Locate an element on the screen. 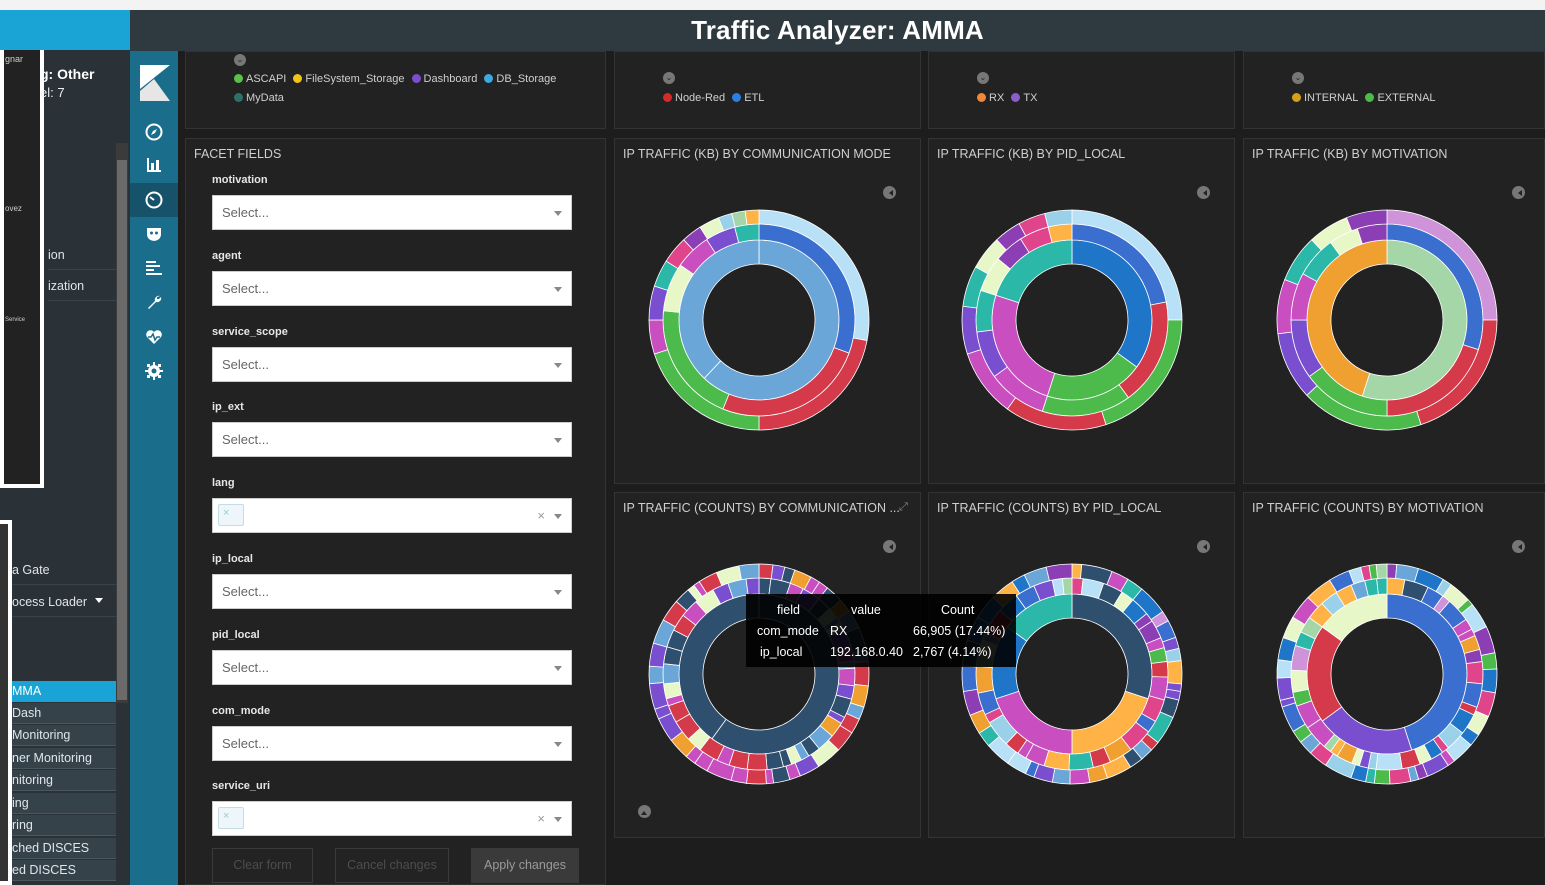  bg-nav-item: ion is located at coordinates (82, 255).